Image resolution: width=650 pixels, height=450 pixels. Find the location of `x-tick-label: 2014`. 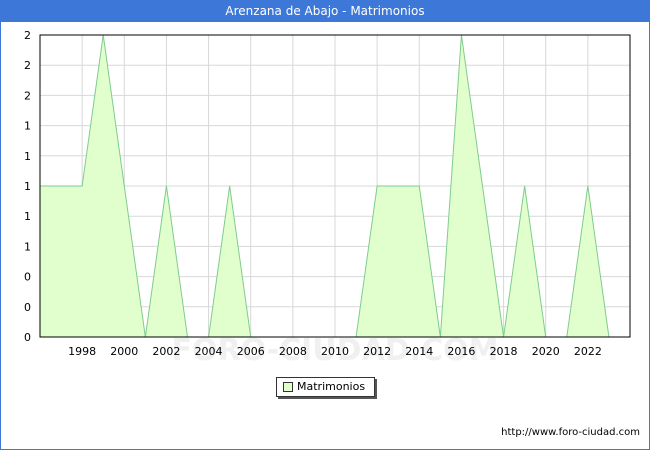

x-tick-label: 2014 is located at coordinates (419, 351).